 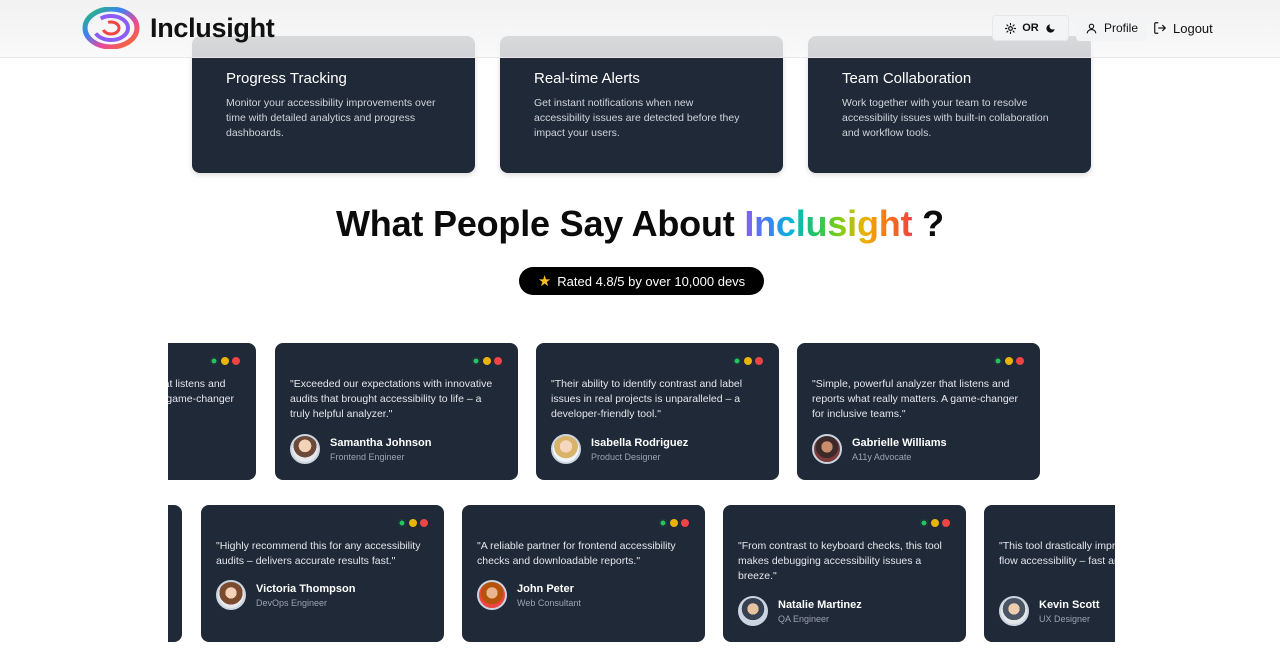 I want to click on theme-toggle-label: OR, so click(x=1030, y=28).